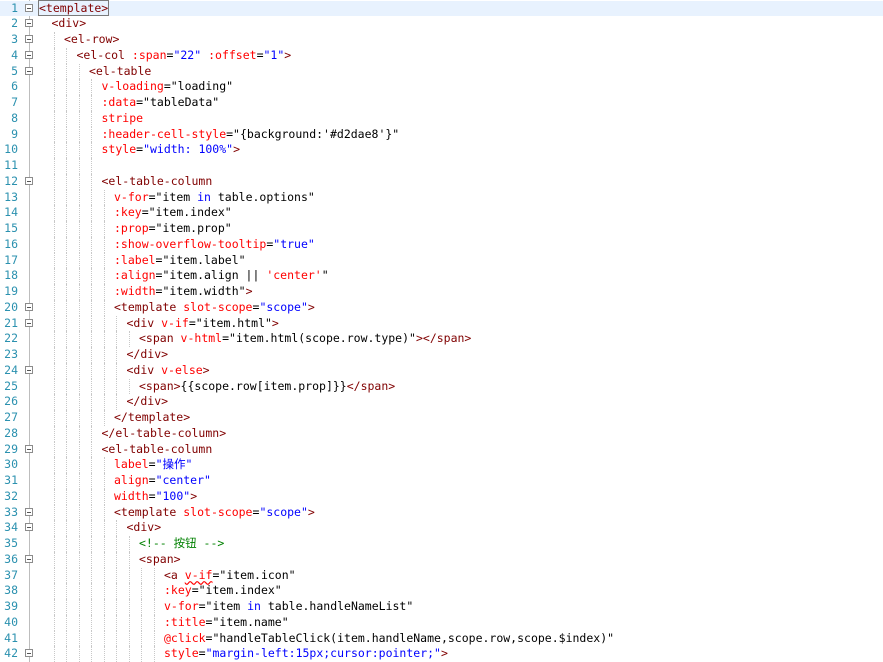  What do you see at coordinates (441, 307) in the screenshot?
I see `code-line: 20 <template slot-scope="scope">` at bounding box center [441, 307].